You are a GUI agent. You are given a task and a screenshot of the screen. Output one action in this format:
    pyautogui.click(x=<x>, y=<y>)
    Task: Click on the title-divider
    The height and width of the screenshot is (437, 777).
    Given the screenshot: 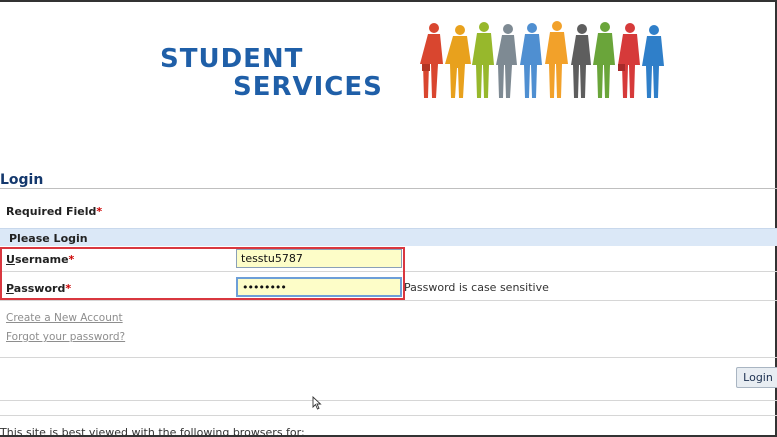 What is the action you would take?
    pyautogui.click(x=388, y=188)
    